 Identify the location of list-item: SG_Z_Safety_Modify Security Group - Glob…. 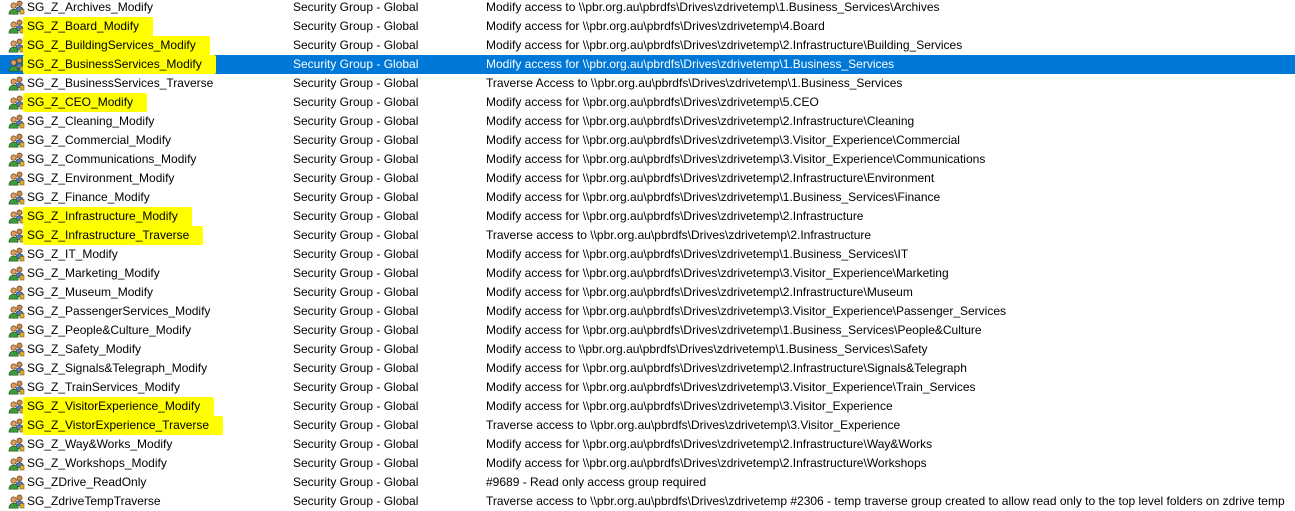
(647, 349).